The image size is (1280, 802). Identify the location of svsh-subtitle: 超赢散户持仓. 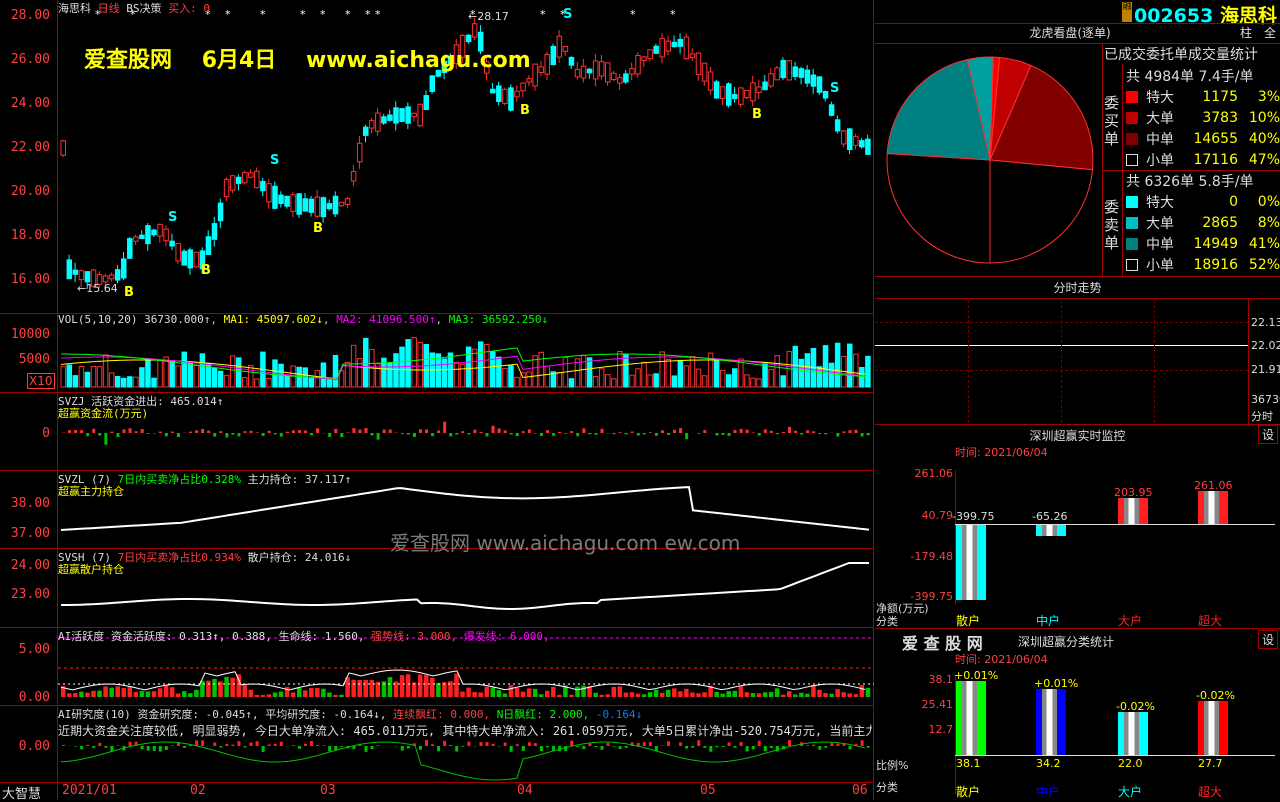
(91, 569).